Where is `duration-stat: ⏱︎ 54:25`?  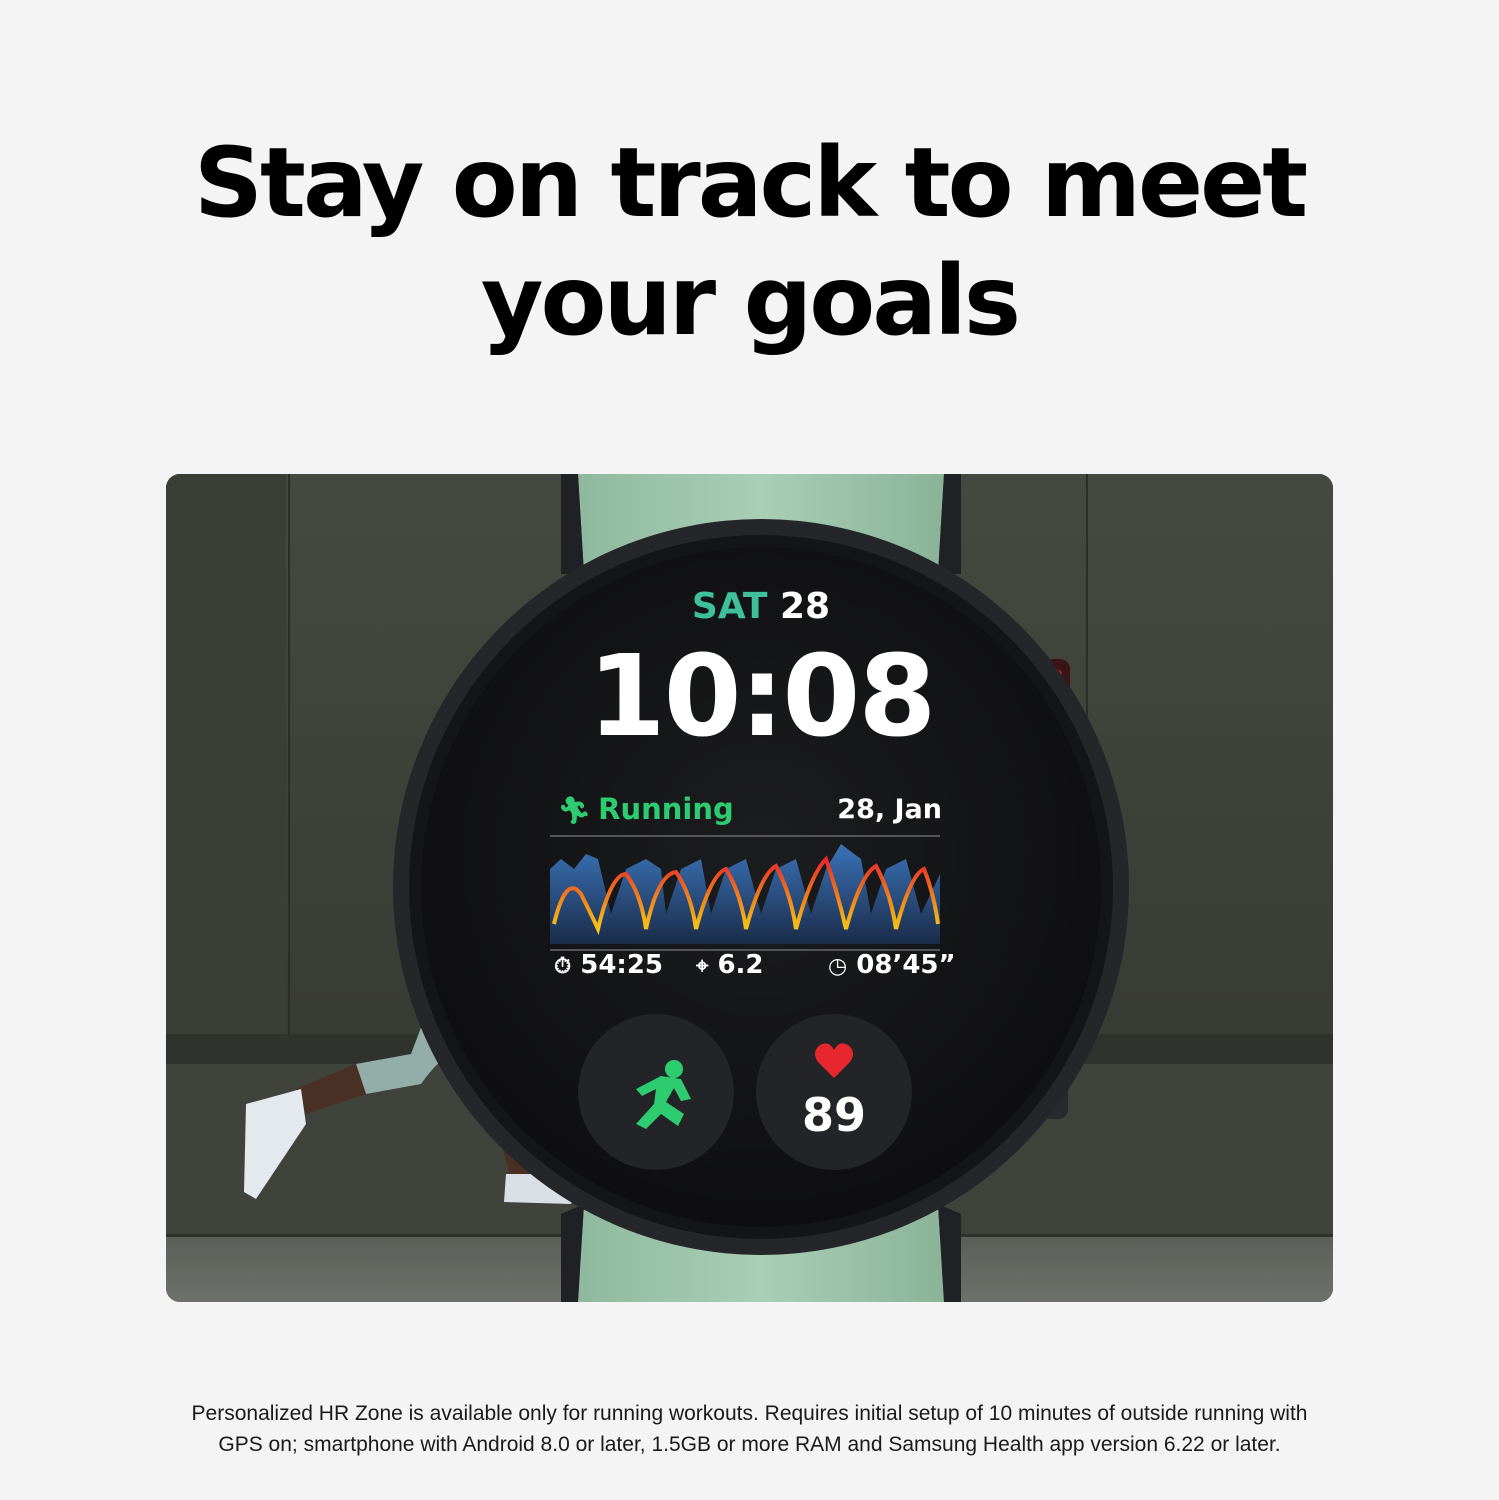
duration-stat: ⏱︎ 54:25 is located at coordinates (608, 965).